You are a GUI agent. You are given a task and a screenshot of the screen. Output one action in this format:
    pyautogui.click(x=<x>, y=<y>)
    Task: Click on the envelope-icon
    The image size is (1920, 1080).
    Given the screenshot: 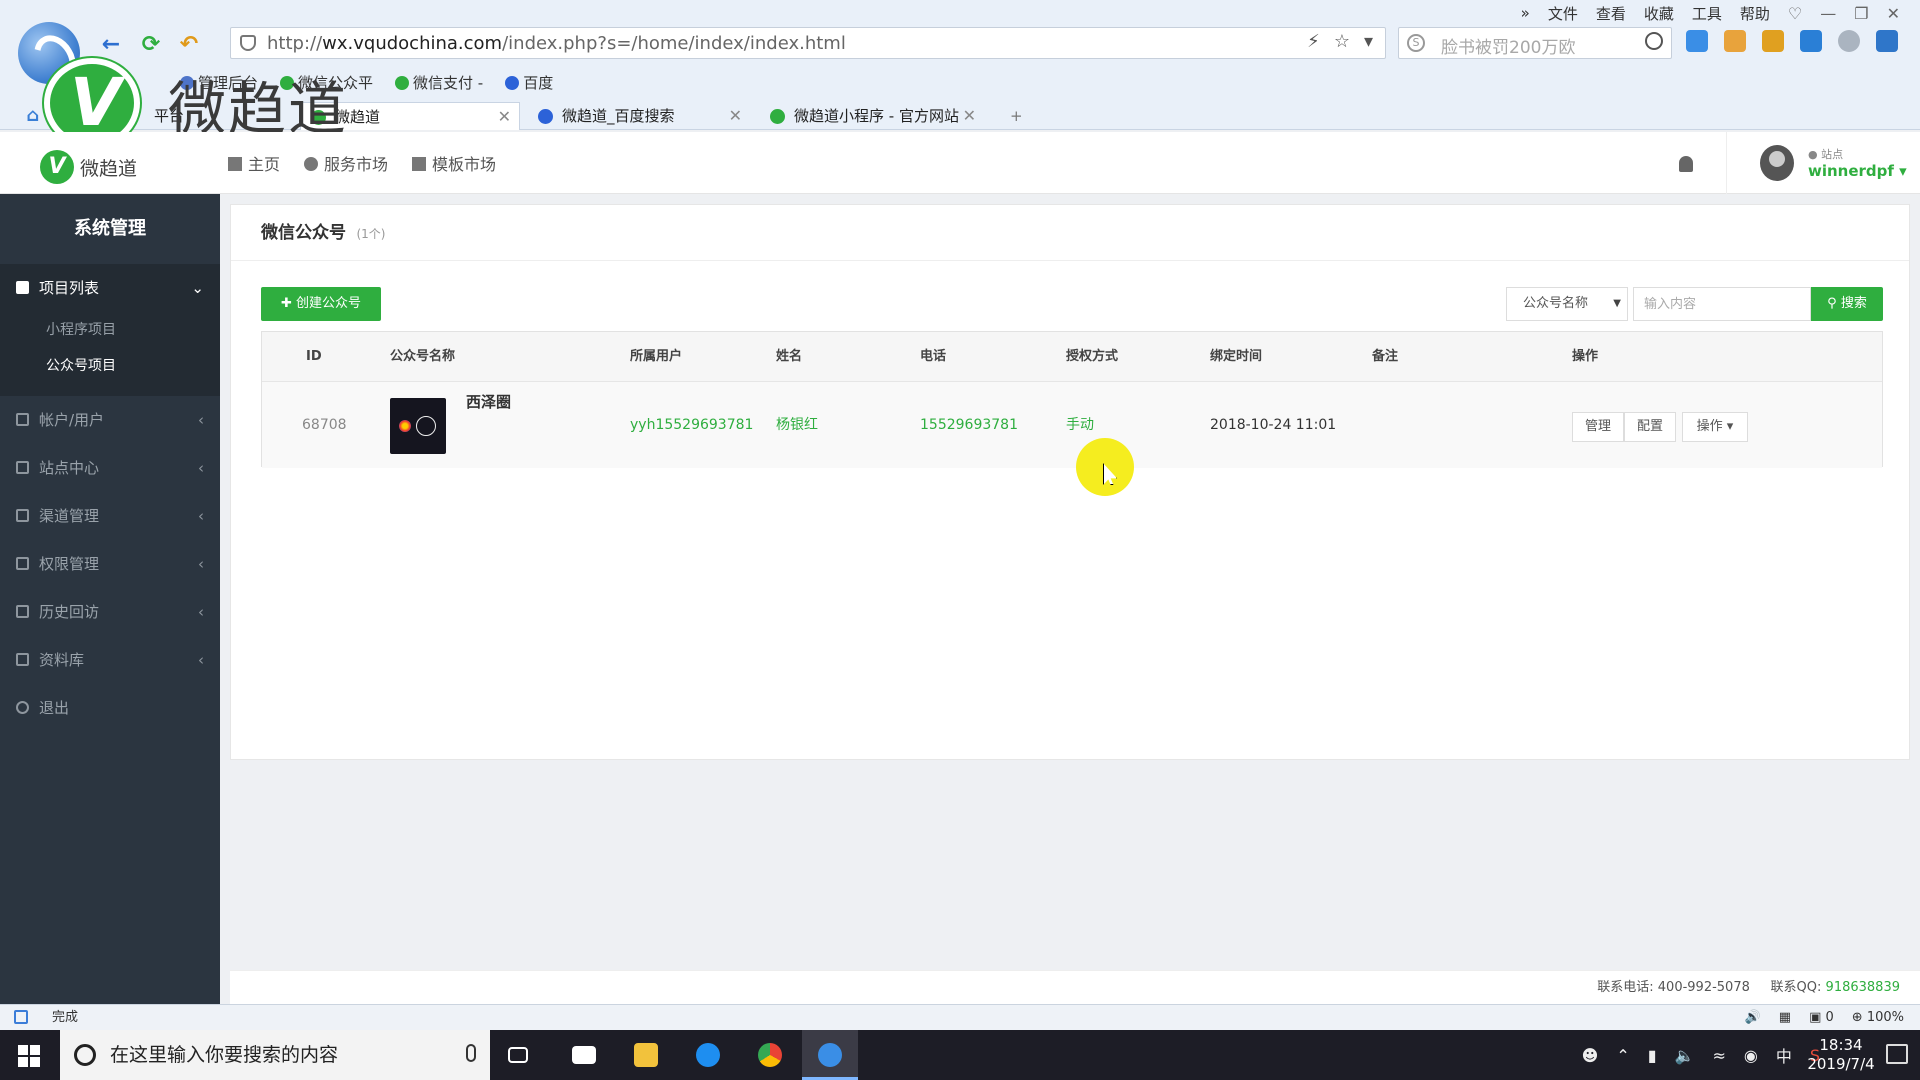 What is the action you would take?
    pyautogui.click(x=22, y=611)
    